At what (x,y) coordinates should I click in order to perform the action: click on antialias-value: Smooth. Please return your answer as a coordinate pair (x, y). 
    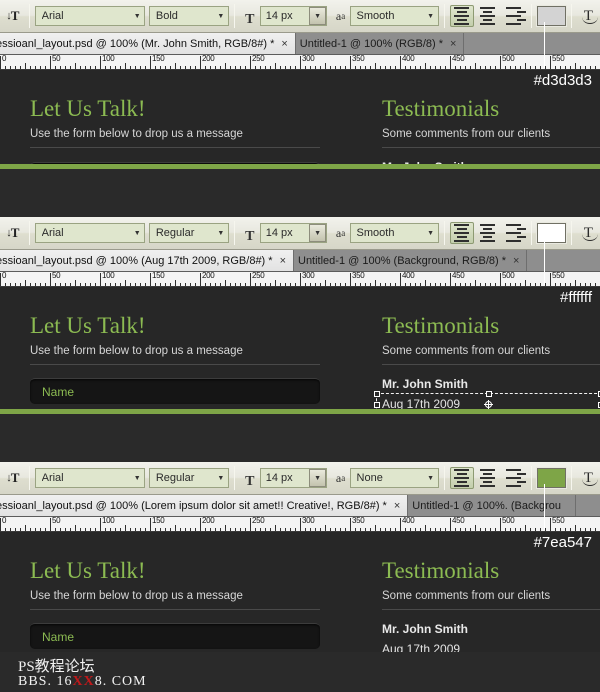
    Looking at the image, I should click on (375, 16).